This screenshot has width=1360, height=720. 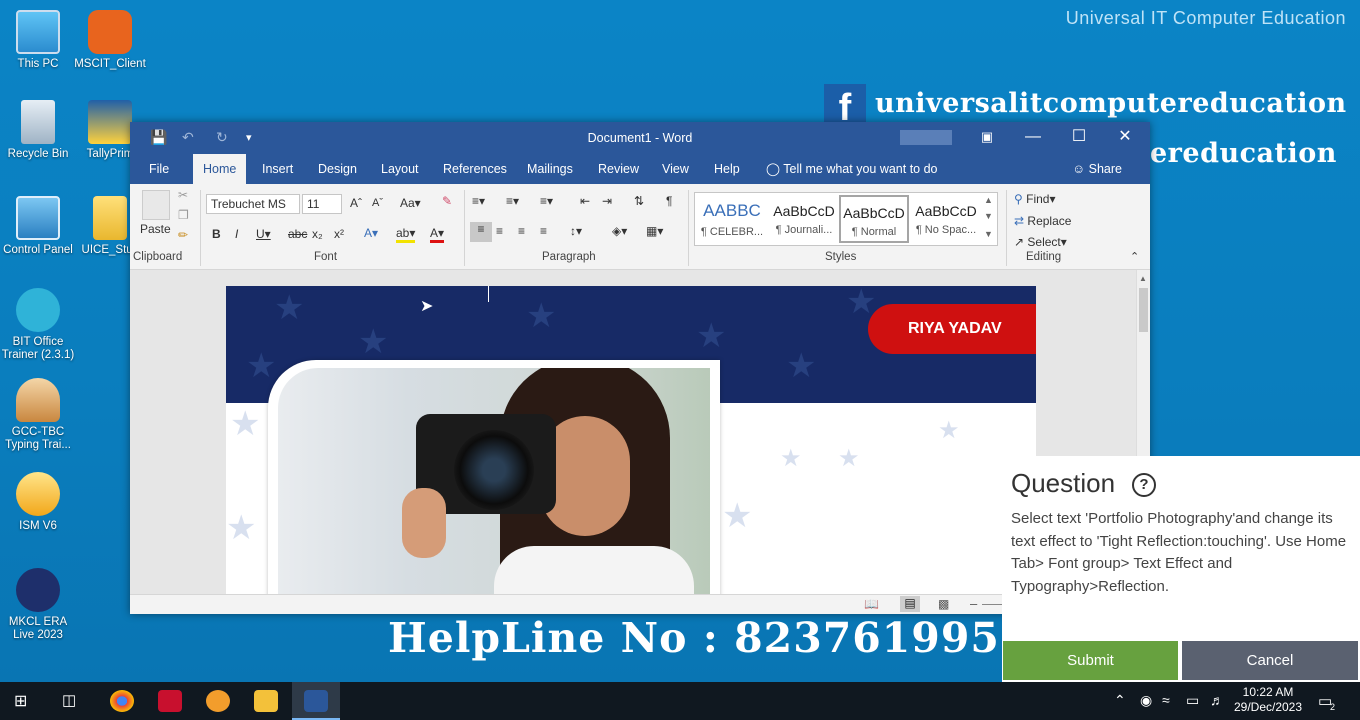 What do you see at coordinates (988, 216) in the screenshot?
I see `styles-scroll-down-icon: ▼` at bounding box center [988, 216].